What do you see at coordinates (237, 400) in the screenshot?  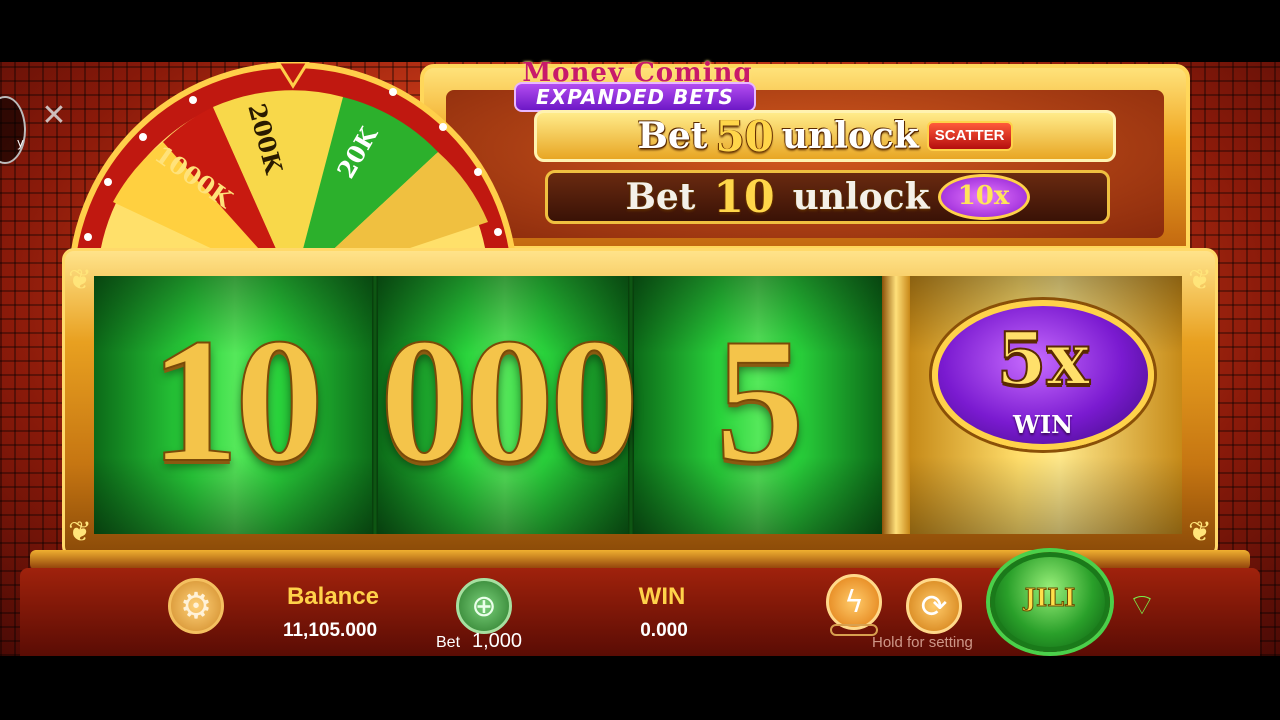 I see `reel-1-symbol: 10` at bounding box center [237, 400].